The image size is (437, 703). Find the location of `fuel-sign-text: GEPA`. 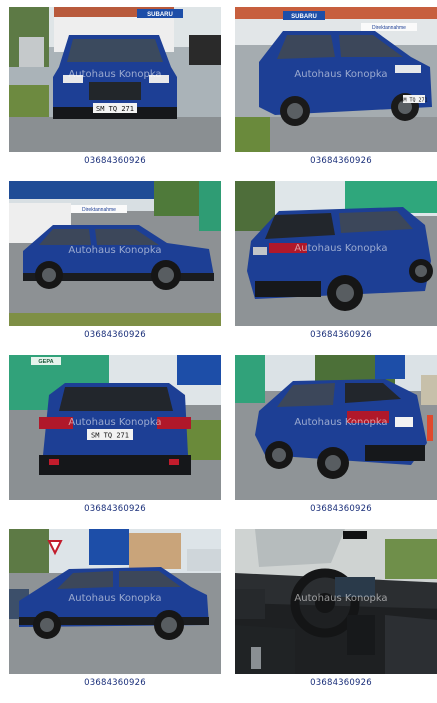

fuel-sign-text: GEPA is located at coordinates (45, 362).